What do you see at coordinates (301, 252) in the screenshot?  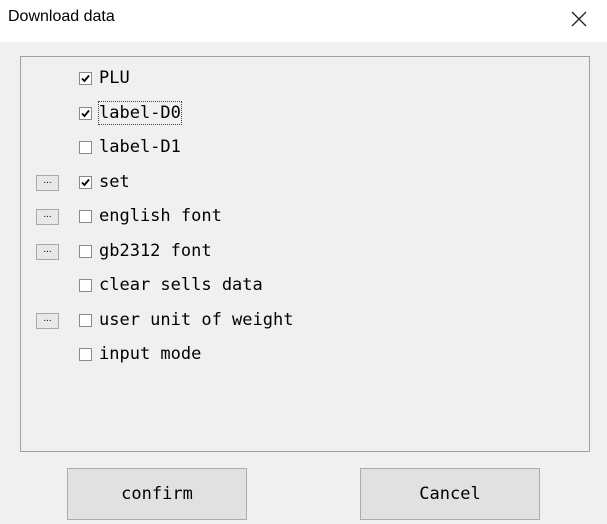 I see `list-item: ... gb2312 font` at bounding box center [301, 252].